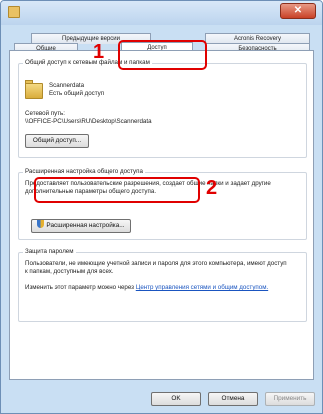 The height and width of the screenshot is (414, 323). What do you see at coordinates (34, 91) in the screenshot?
I see `shared-folder-icon` at bounding box center [34, 91].